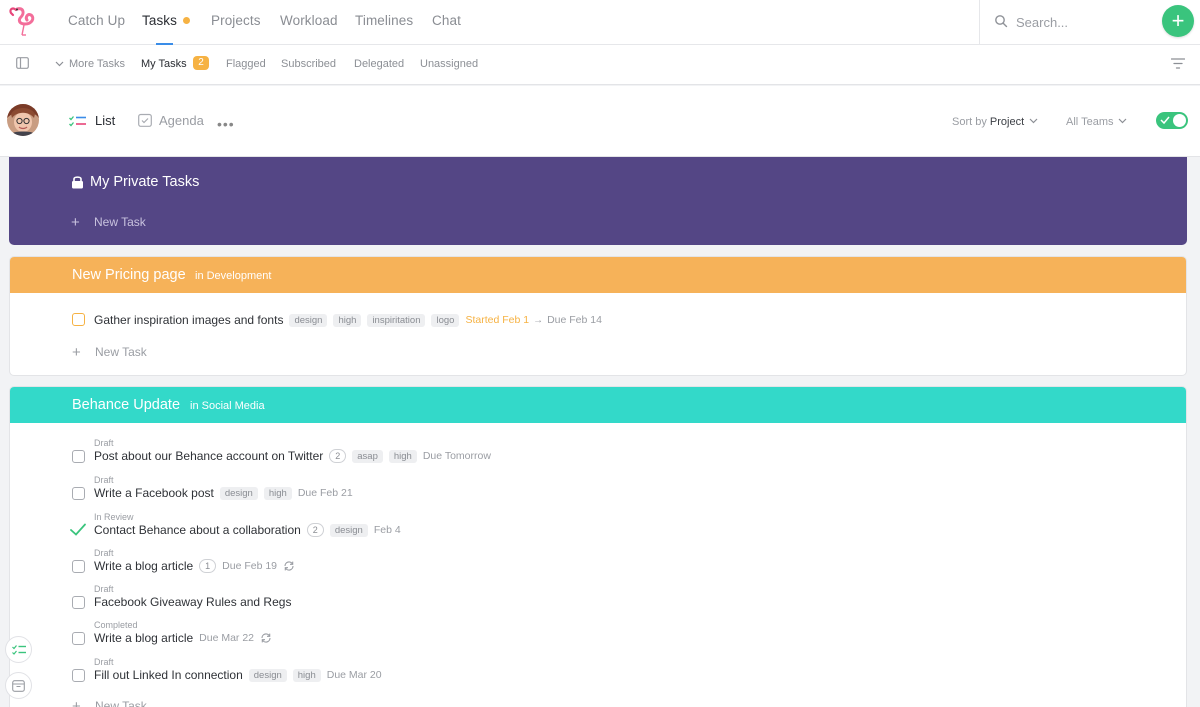 The height and width of the screenshot is (707, 1200). Describe the element at coordinates (226, 124) in the screenshot. I see `more-options-icon: •••` at that location.